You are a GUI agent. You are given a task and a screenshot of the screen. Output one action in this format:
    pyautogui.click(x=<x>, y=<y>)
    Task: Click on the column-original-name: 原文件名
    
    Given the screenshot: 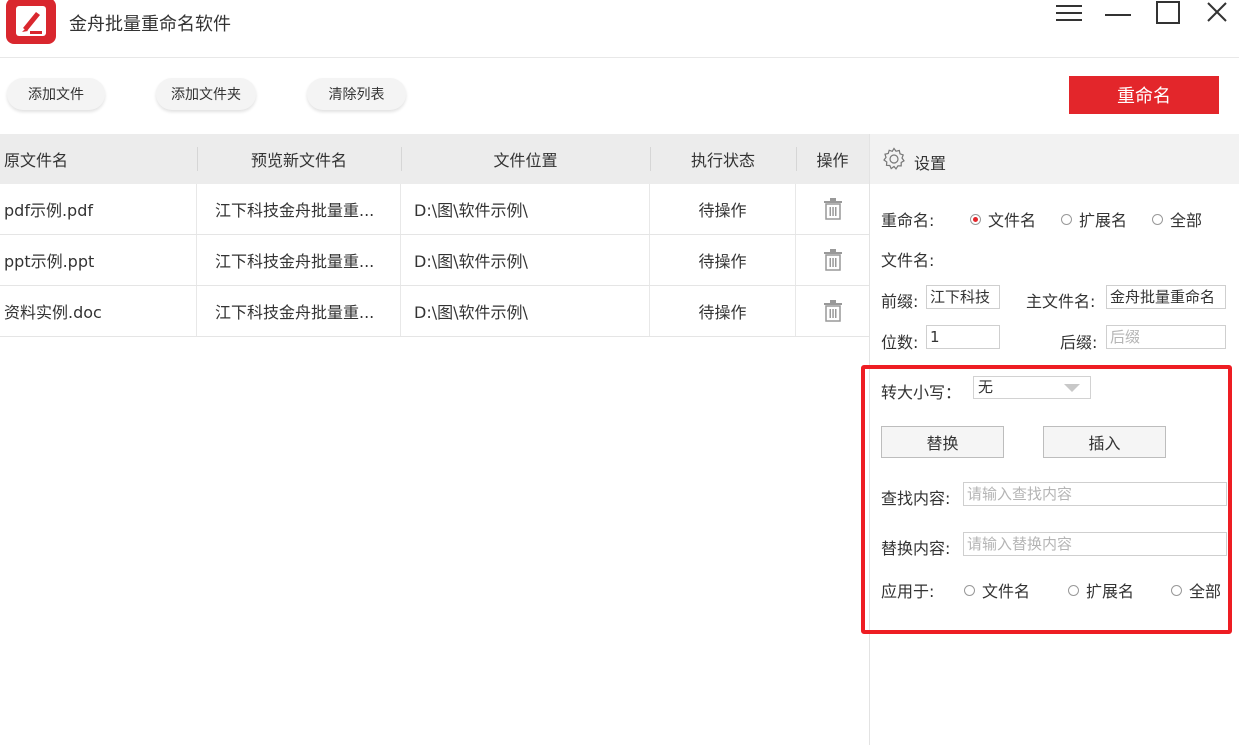 What is the action you would take?
    pyautogui.click(x=36, y=160)
    